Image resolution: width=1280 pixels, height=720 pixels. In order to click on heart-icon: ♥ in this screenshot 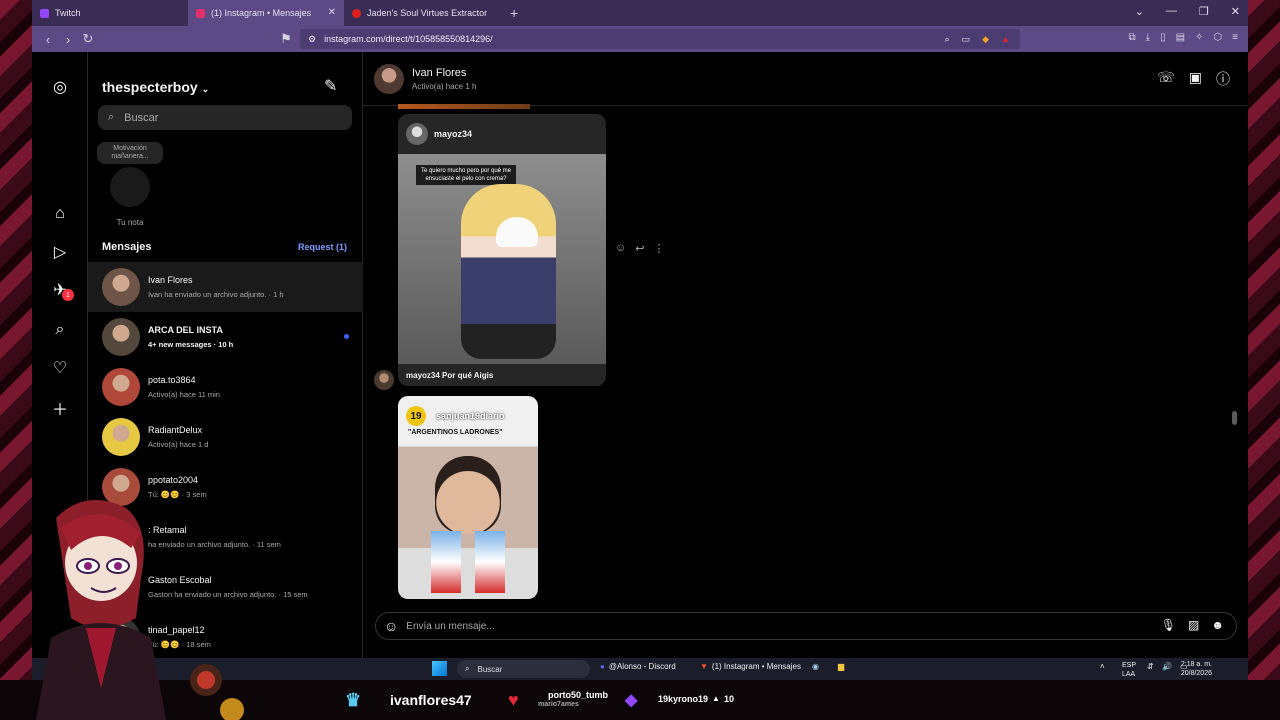, I will do `click(513, 700)`.